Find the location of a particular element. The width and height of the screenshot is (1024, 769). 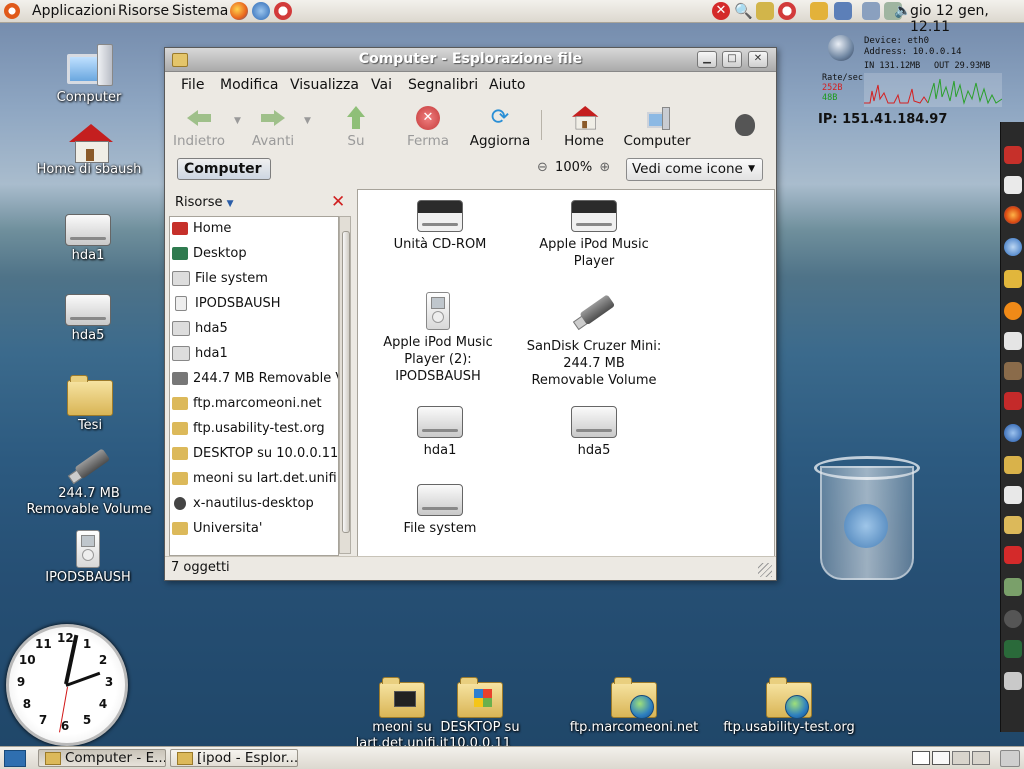

sidebar-item-universita: Universita' is located at coordinates (217, 529).